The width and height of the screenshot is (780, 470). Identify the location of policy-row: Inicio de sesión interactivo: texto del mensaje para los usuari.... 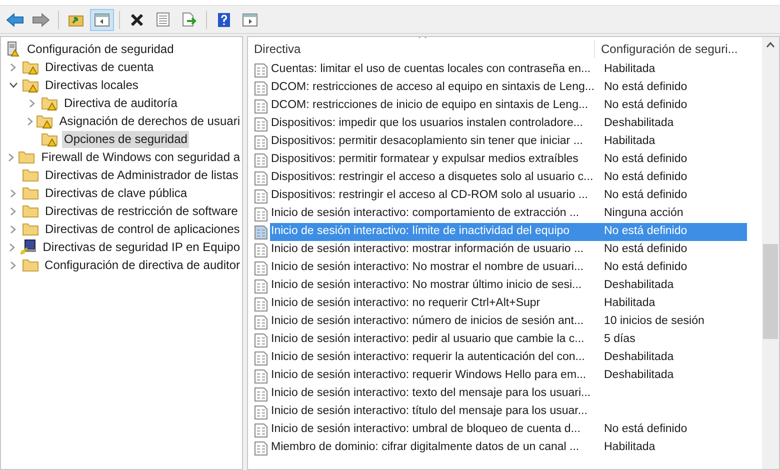
(508, 394).